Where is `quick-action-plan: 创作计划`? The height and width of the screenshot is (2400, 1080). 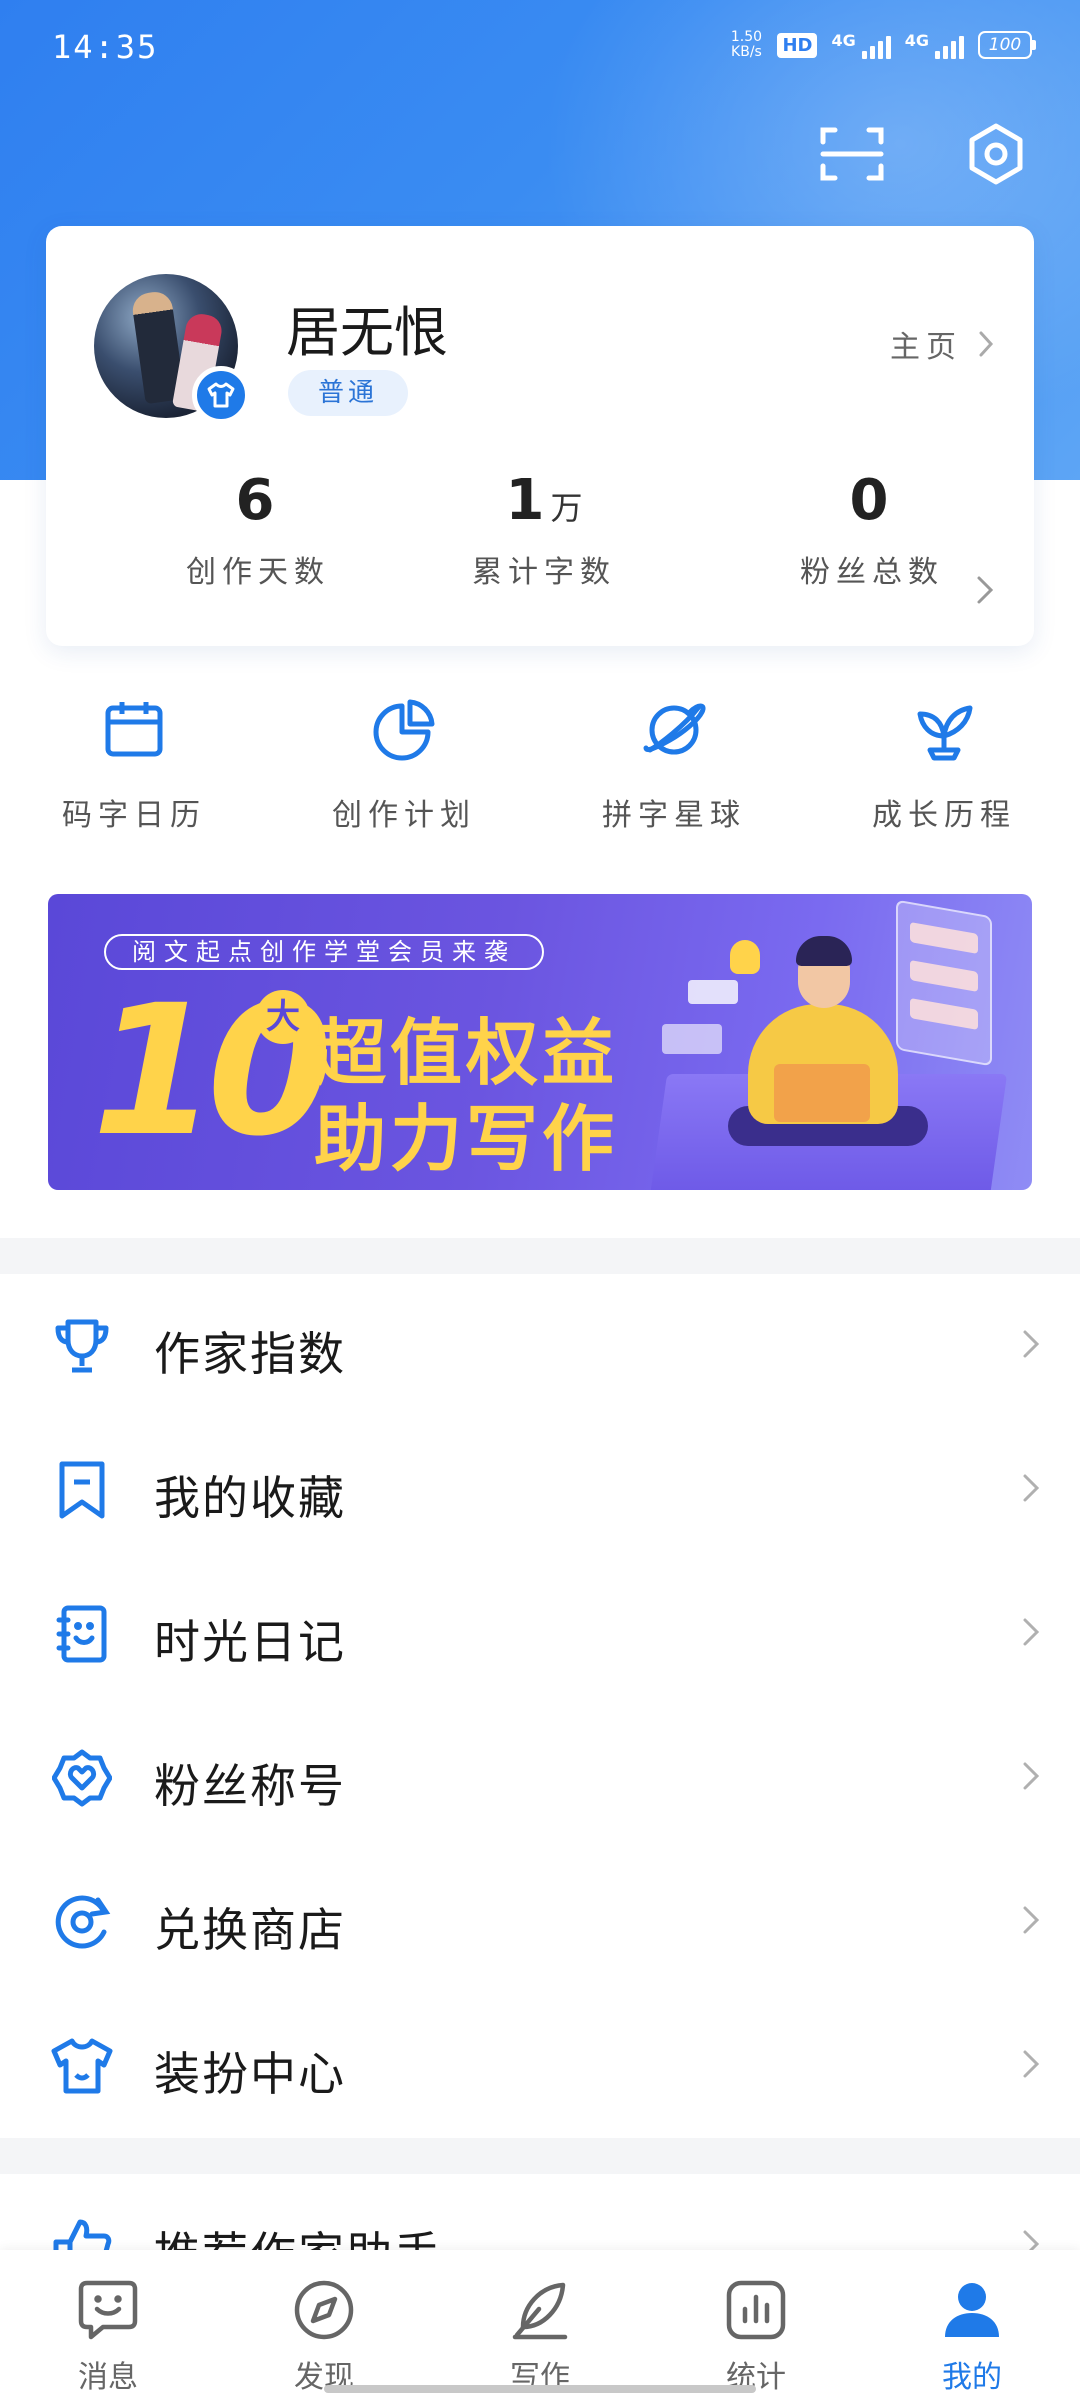 quick-action-plan: 创作计划 is located at coordinates (404, 762).